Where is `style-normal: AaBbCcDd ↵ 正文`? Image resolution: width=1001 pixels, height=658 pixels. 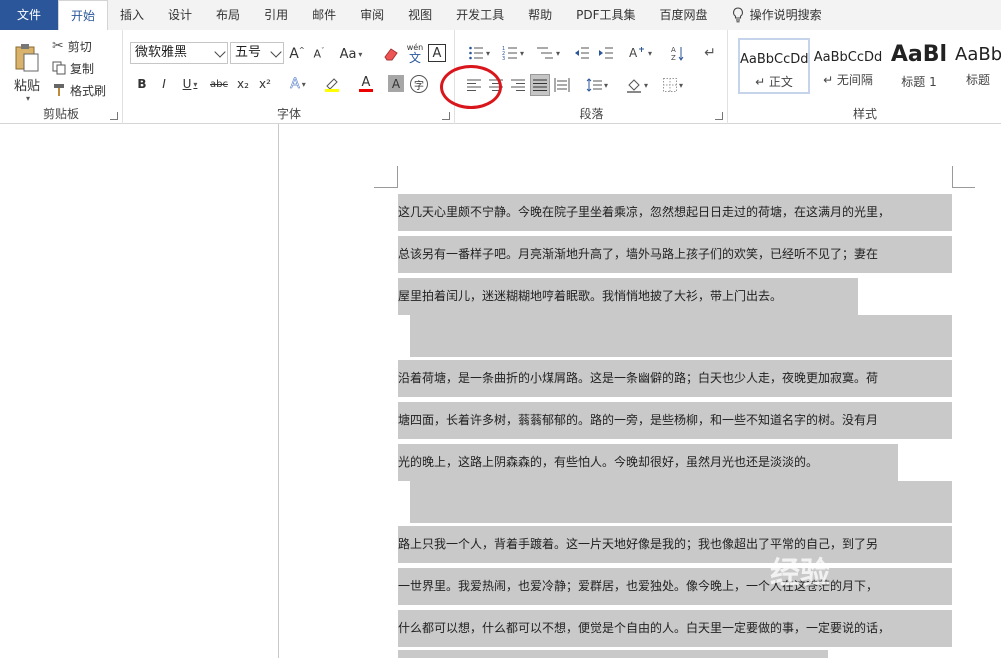 style-normal: AaBbCcDd ↵ 正文 is located at coordinates (774, 66).